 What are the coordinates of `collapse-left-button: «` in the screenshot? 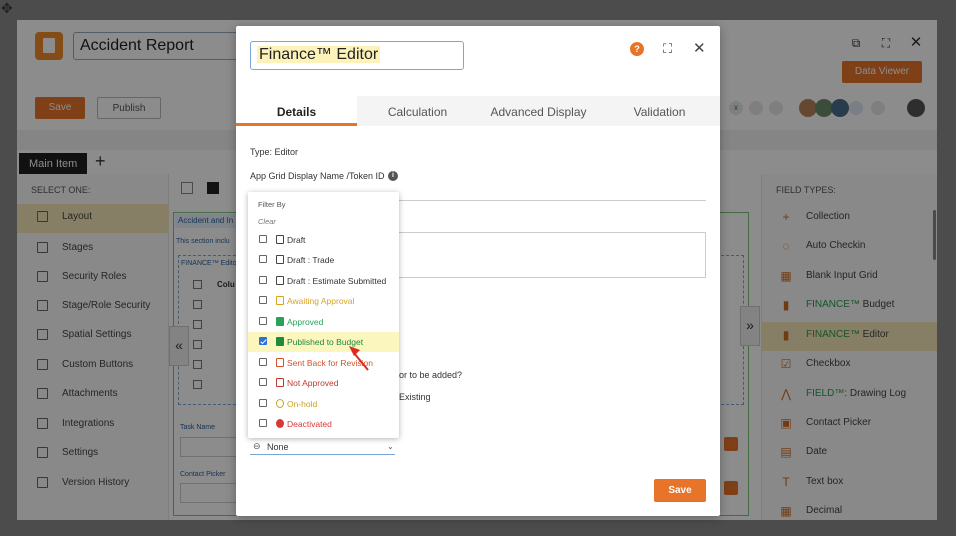 It's located at (179, 346).